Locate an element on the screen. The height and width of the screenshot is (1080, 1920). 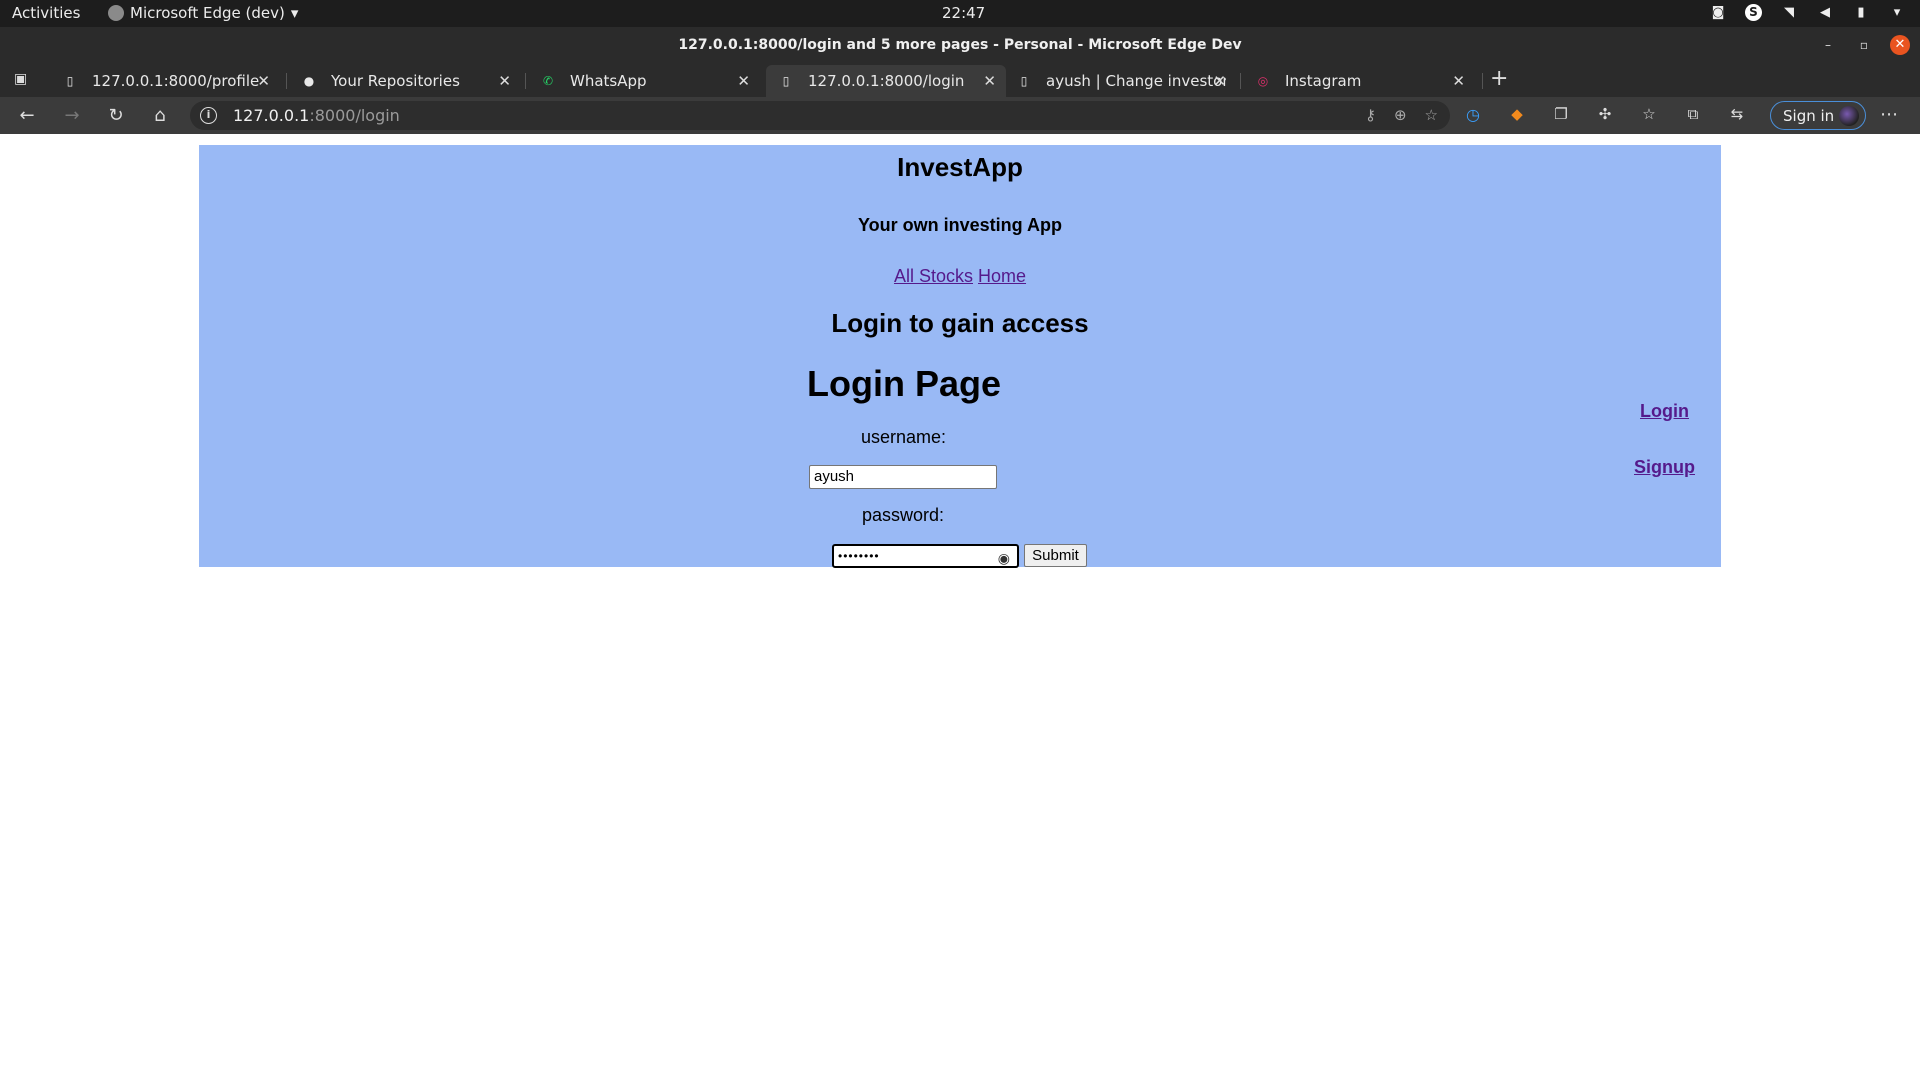
tab-whatsapp: ✆ WhatsApp ✕ is located at coordinates (644, 81).